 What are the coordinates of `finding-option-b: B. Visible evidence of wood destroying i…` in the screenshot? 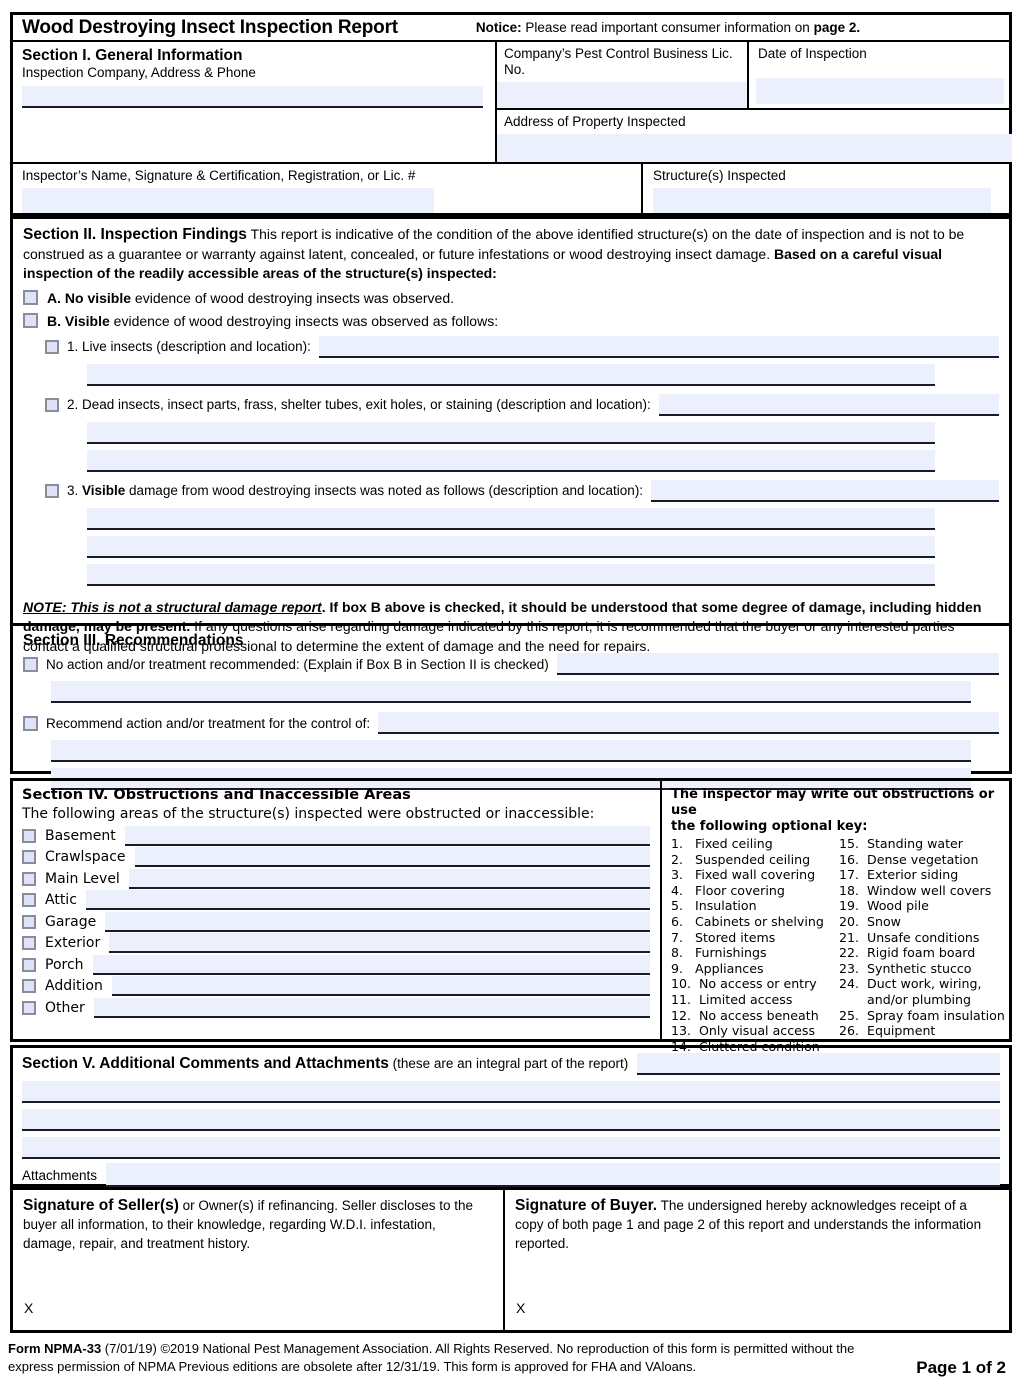 It's located at (511, 321).